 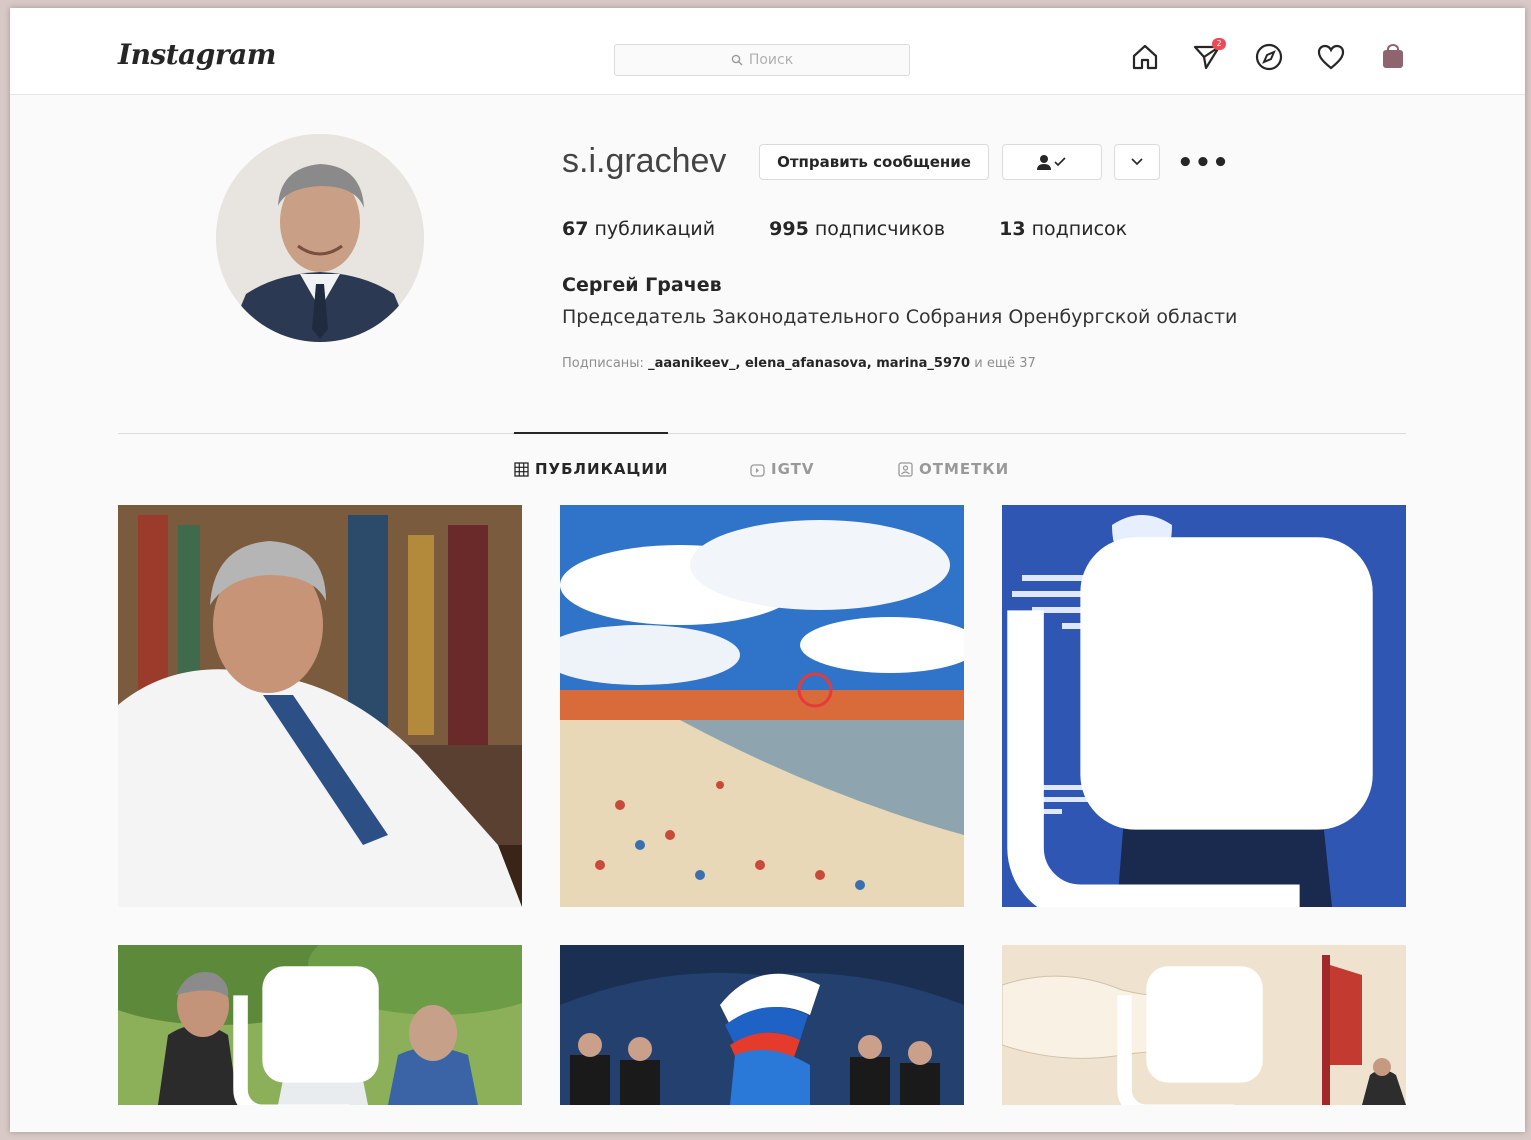 I want to click on profile-full-name: Сергей Грачев, so click(x=642, y=285).